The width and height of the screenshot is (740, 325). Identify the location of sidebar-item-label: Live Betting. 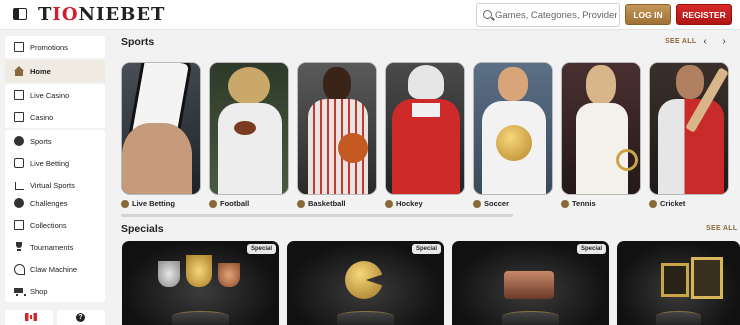
(50, 163).